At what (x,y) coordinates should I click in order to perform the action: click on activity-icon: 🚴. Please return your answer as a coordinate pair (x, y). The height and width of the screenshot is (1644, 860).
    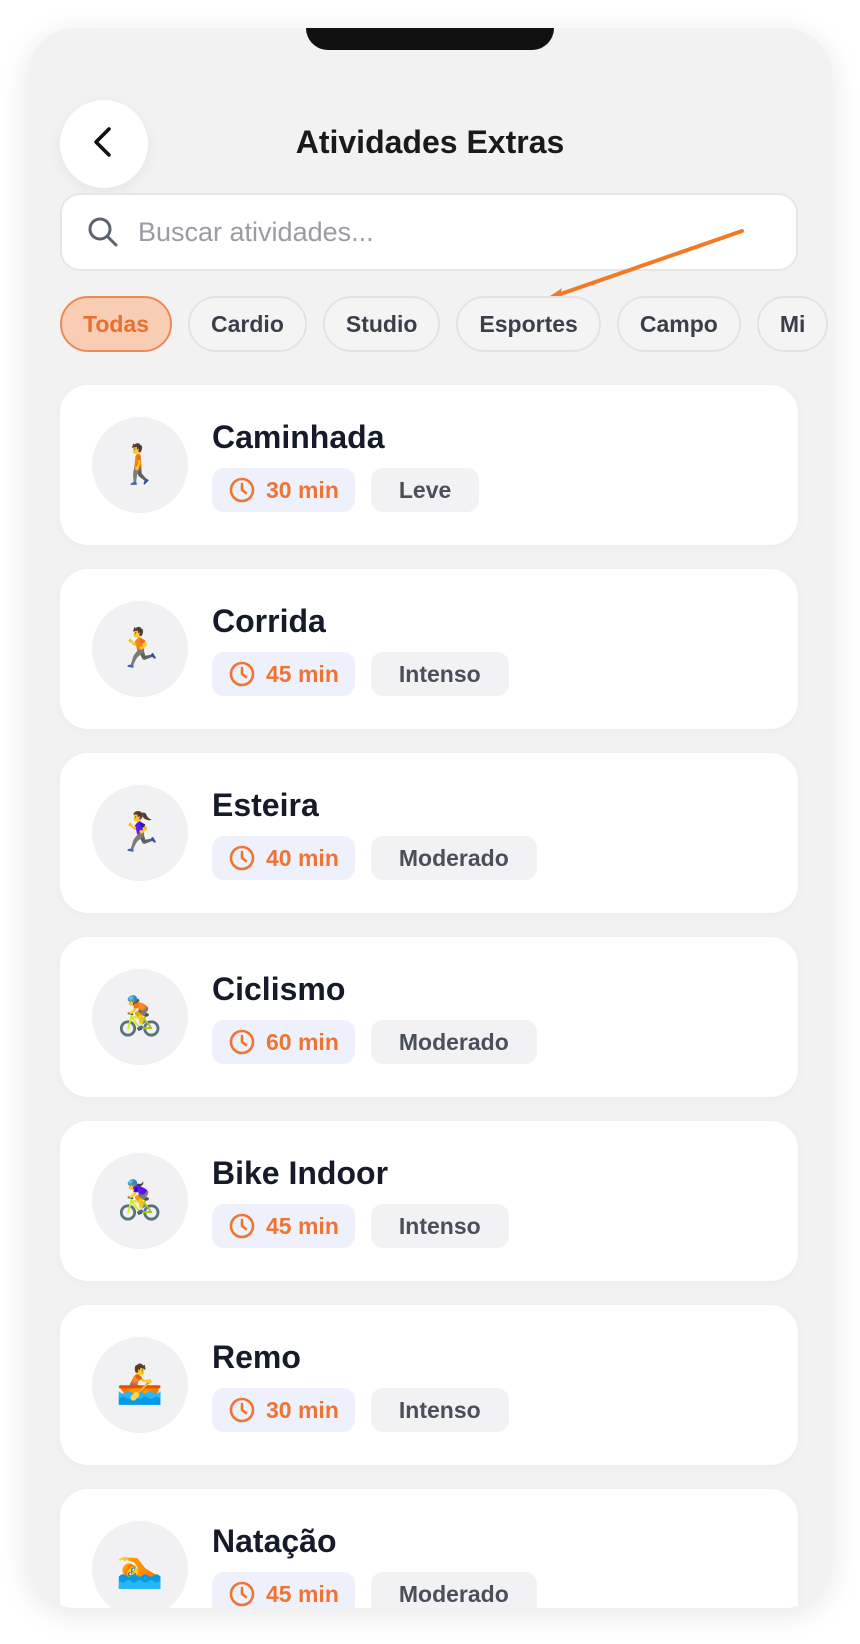
    Looking at the image, I should click on (140, 1017).